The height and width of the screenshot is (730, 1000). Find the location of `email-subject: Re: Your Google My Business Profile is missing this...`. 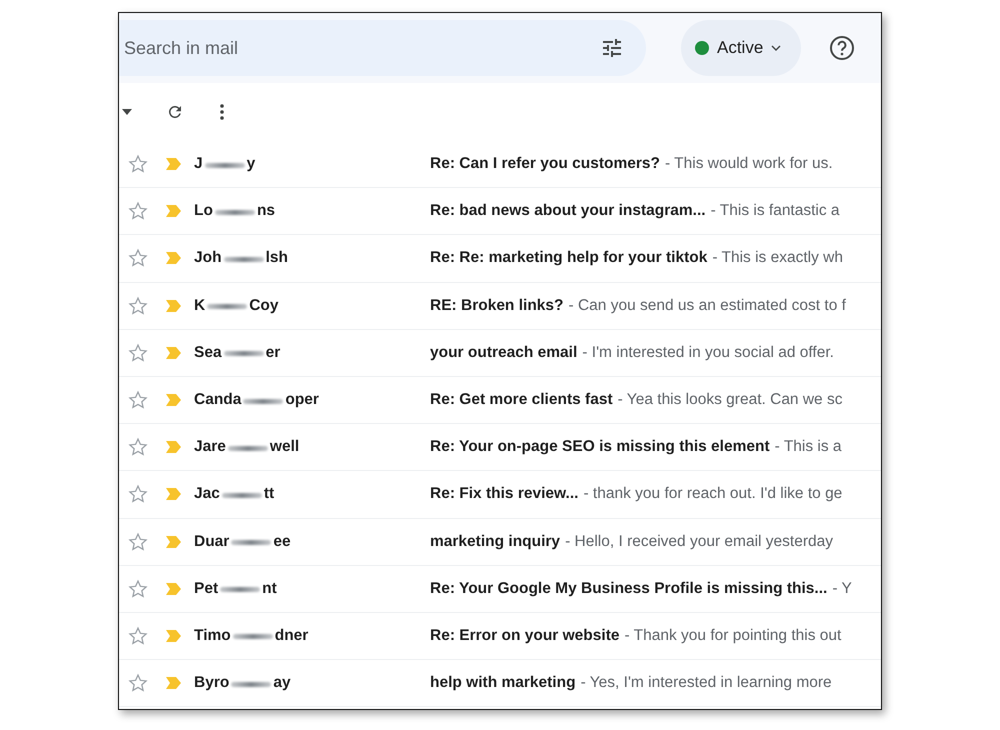

email-subject: Re: Your Google My Business Profile is missing this... is located at coordinates (629, 589).